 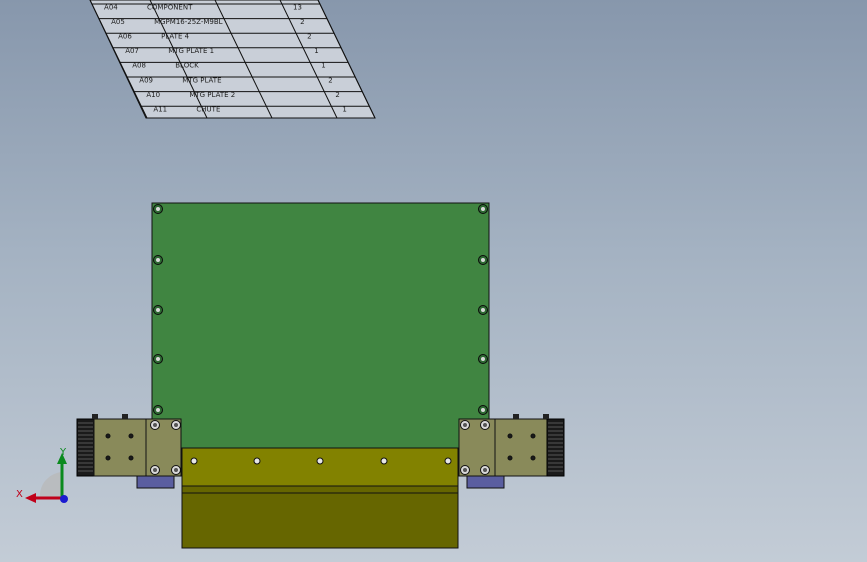 What do you see at coordinates (125, 37) in the screenshot?
I see `bom-item-number: A06` at bounding box center [125, 37].